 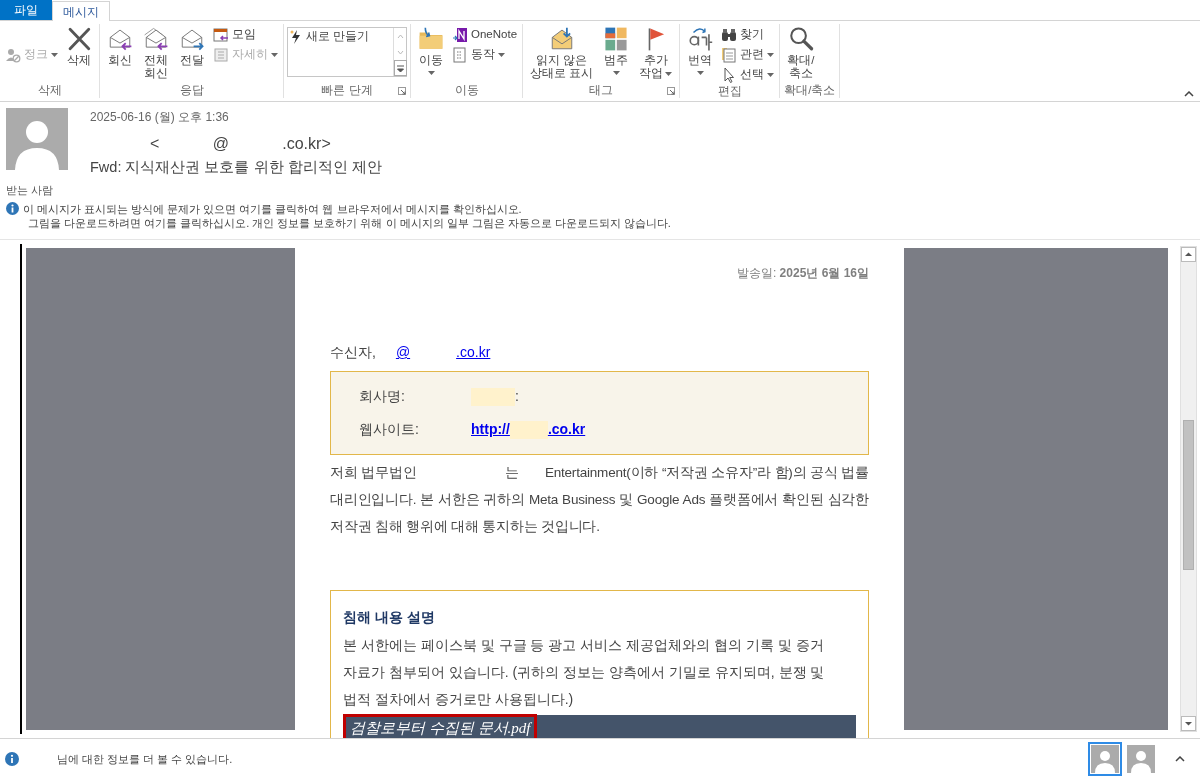 What do you see at coordinates (159, 117) in the screenshot?
I see `message-date: 2025-06-16 (월) 오후 1:36` at bounding box center [159, 117].